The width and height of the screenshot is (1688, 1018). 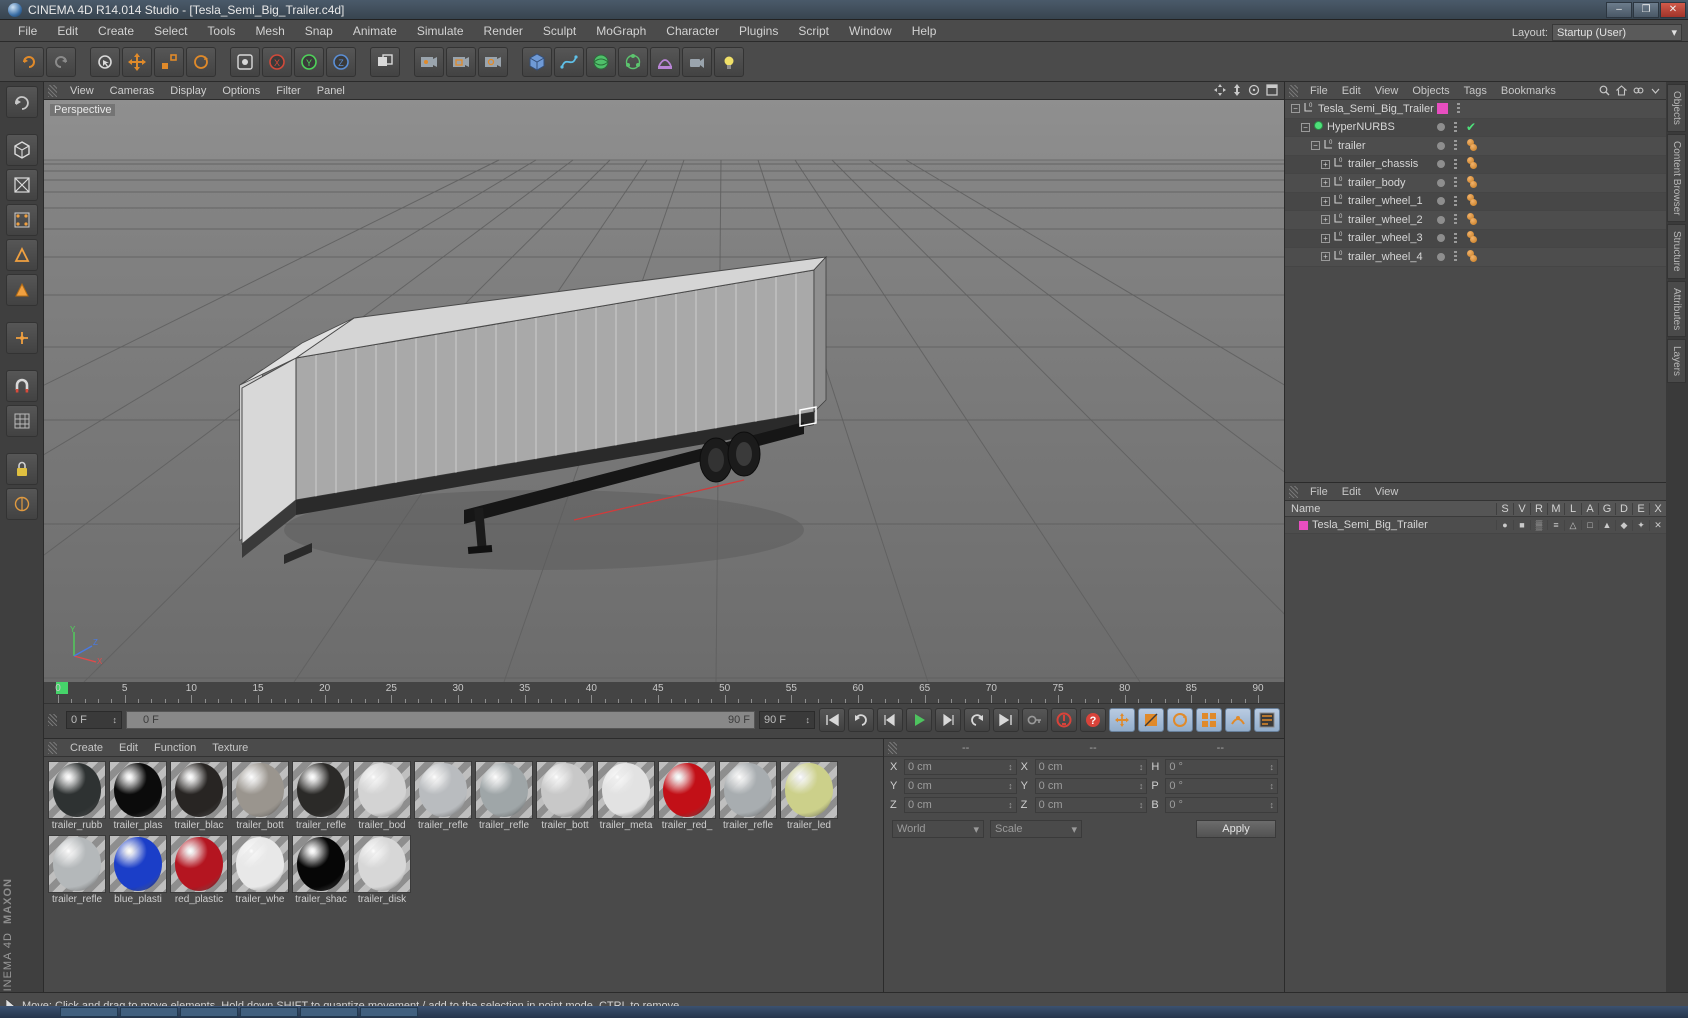 I want to click on rotation-key-button, so click(x=1180, y=720).